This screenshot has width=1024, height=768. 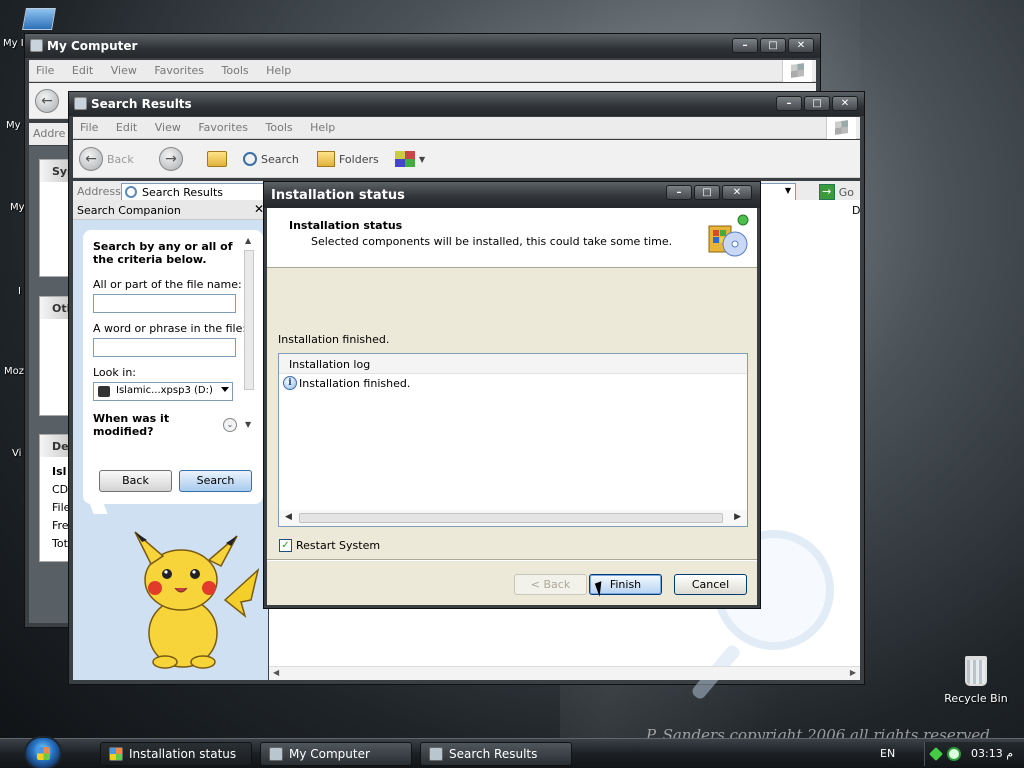 What do you see at coordinates (120, 159) in the screenshot?
I see `back-label: Back` at bounding box center [120, 159].